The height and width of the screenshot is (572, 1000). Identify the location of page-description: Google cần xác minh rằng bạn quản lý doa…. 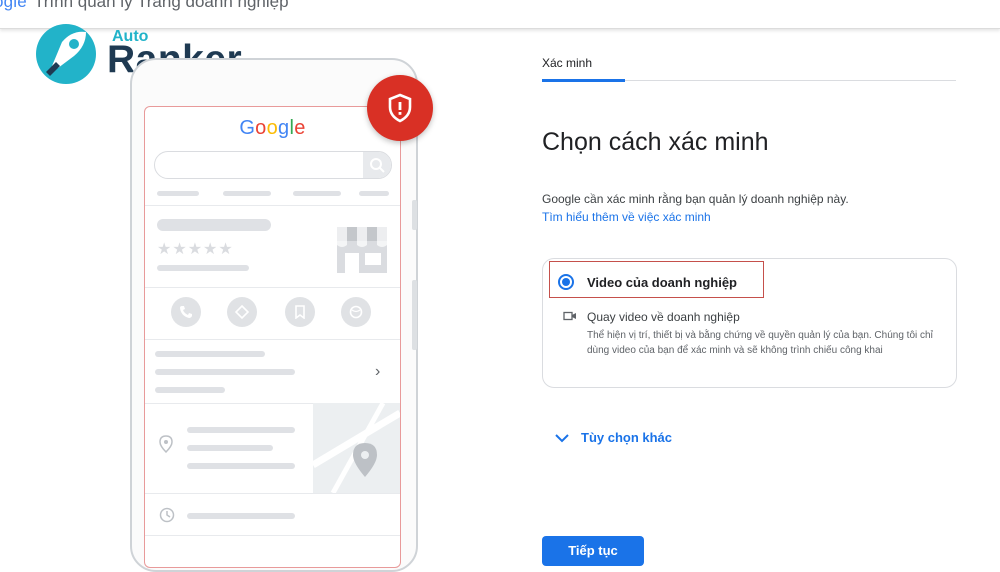
(695, 199).